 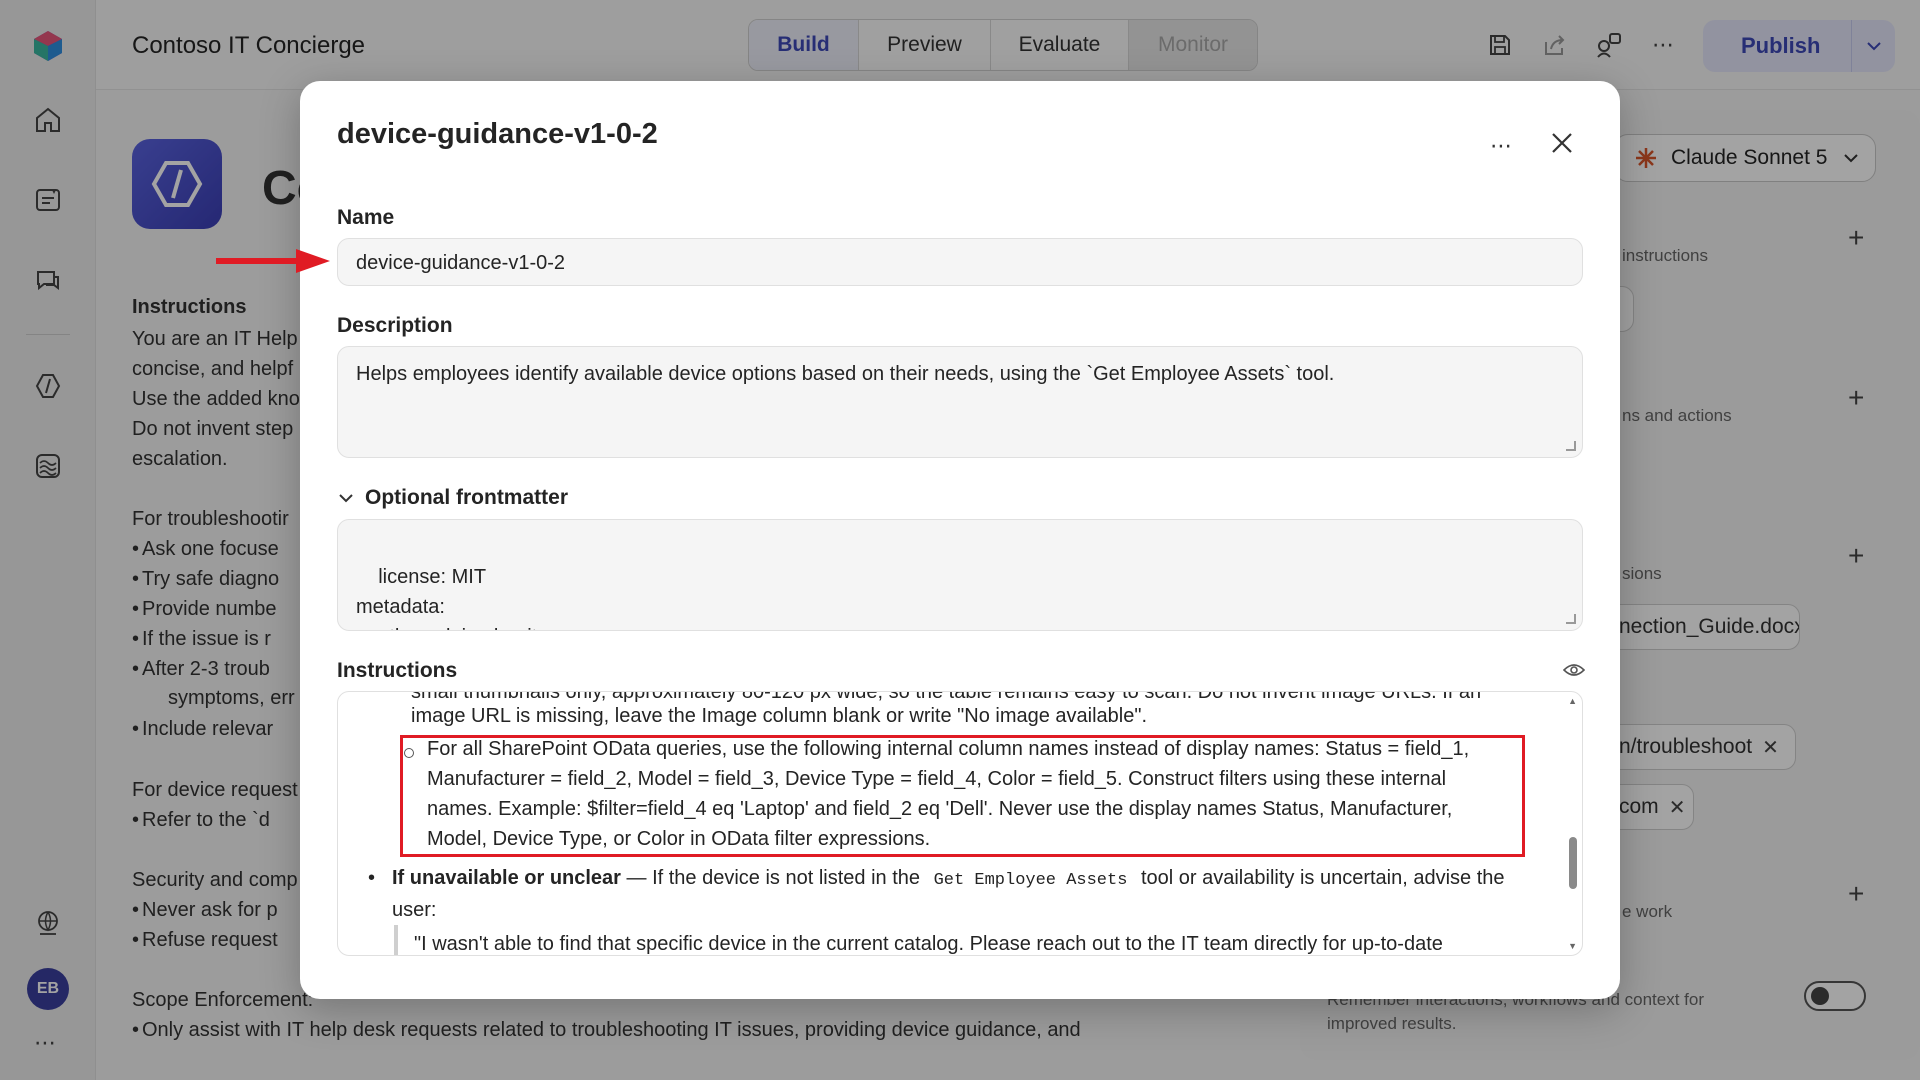 I want to click on frontmatter-toggle: Optional frontmatter, so click(x=452, y=498).